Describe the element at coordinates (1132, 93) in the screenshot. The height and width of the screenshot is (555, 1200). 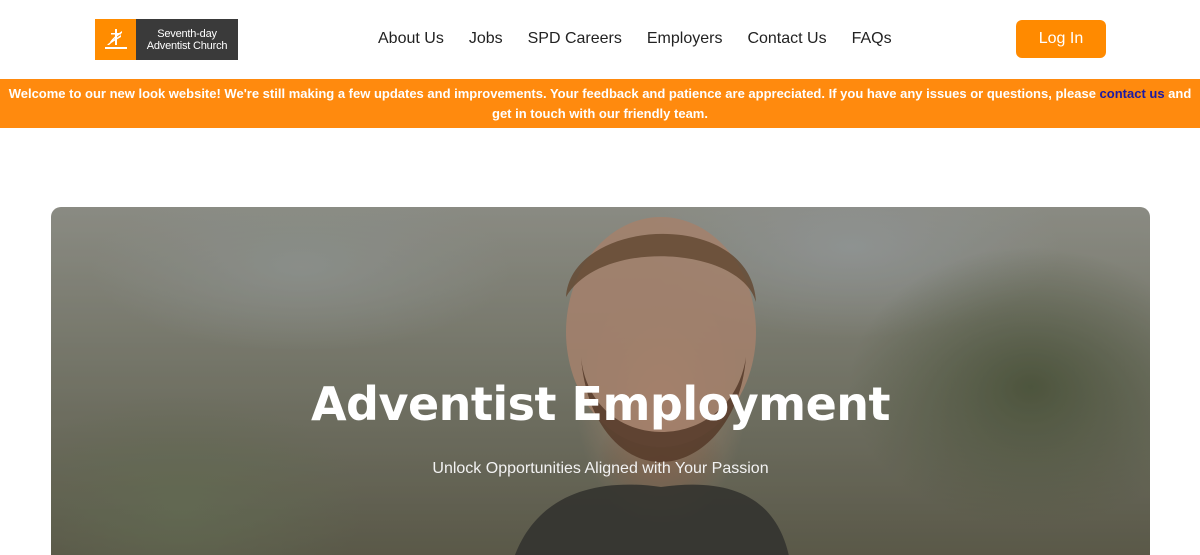
I see `banner-contact-link: contact us` at that location.